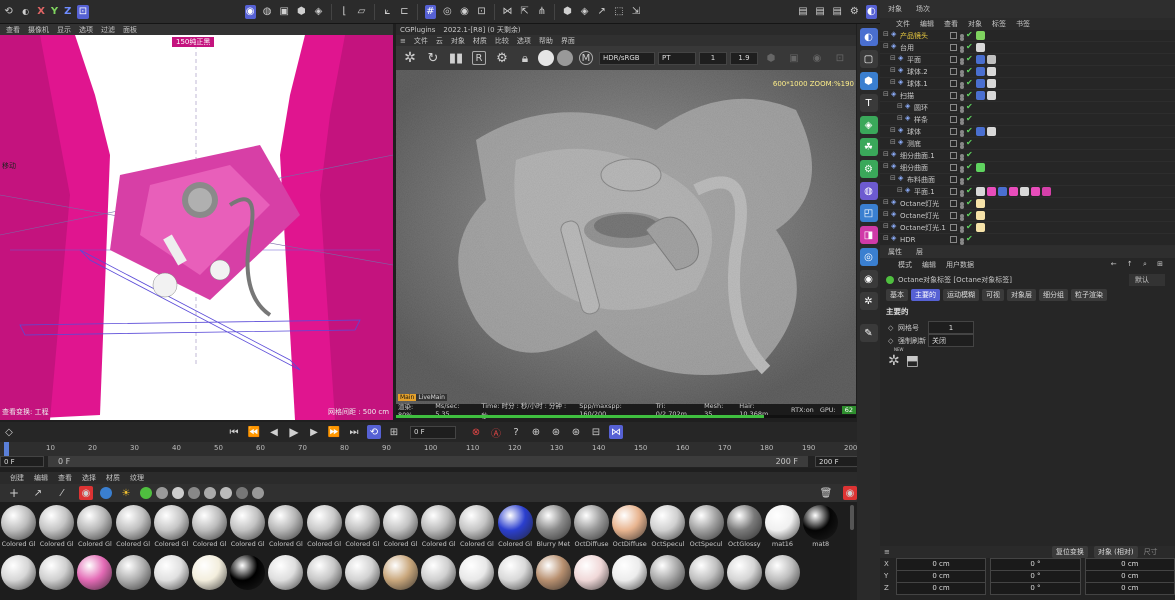 The height and width of the screenshot is (600, 1175). I want to click on object-name: 台用, so click(907, 48).